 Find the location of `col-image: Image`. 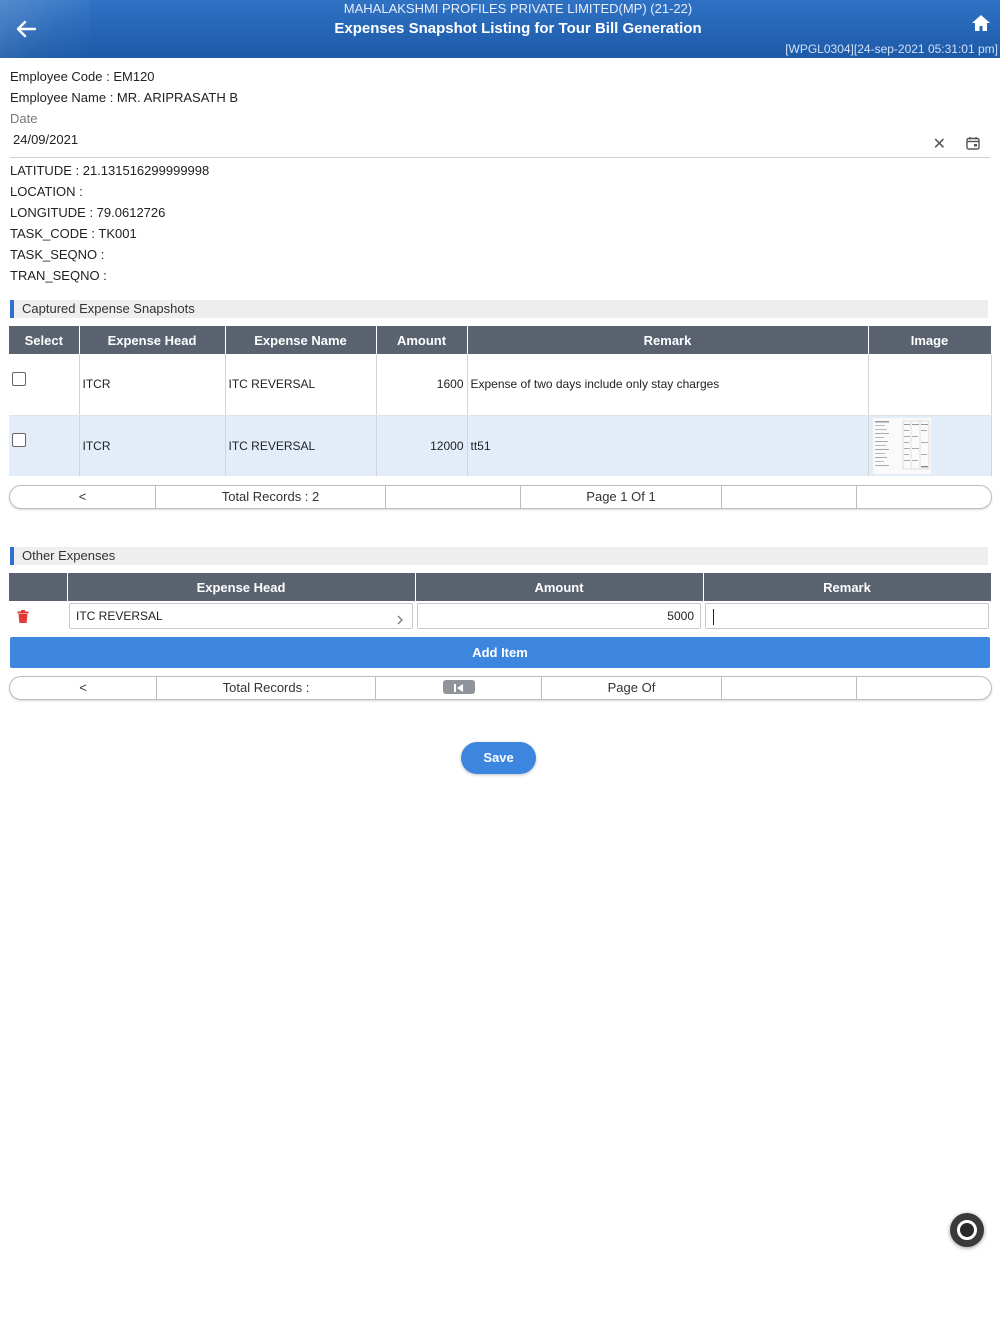

col-image: Image is located at coordinates (930, 340).